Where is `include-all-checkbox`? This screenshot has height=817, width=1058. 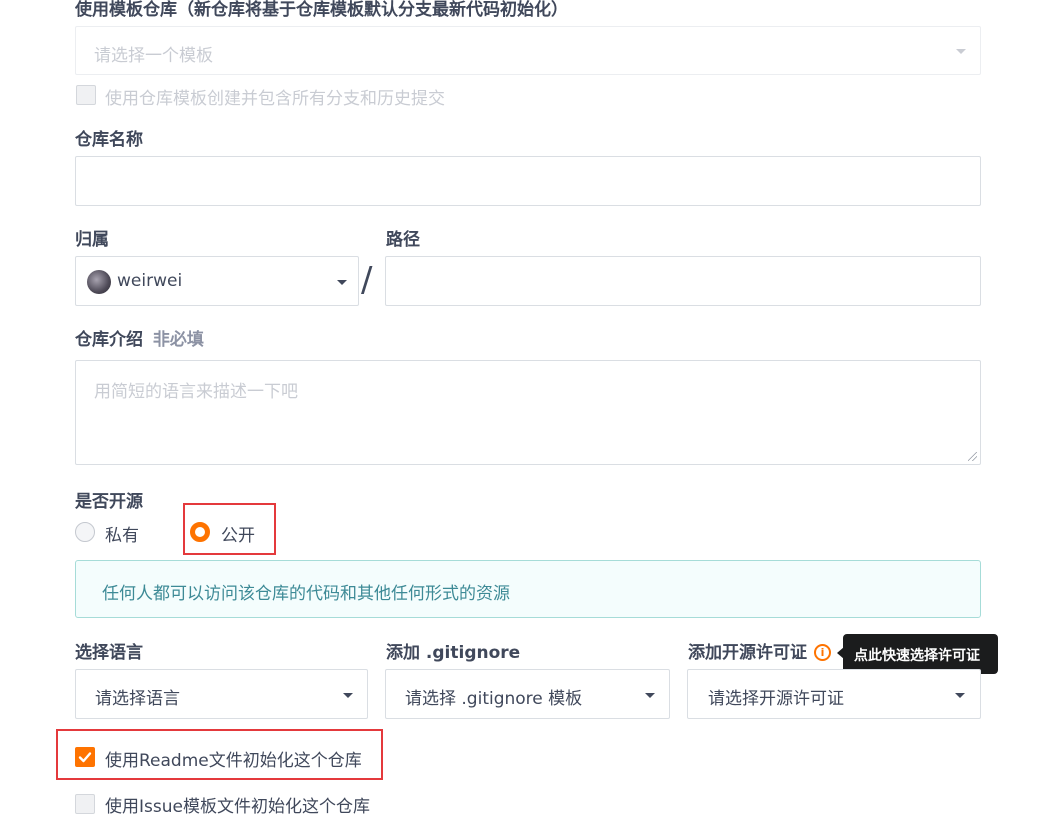 include-all-checkbox is located at coordinates (86, 95).